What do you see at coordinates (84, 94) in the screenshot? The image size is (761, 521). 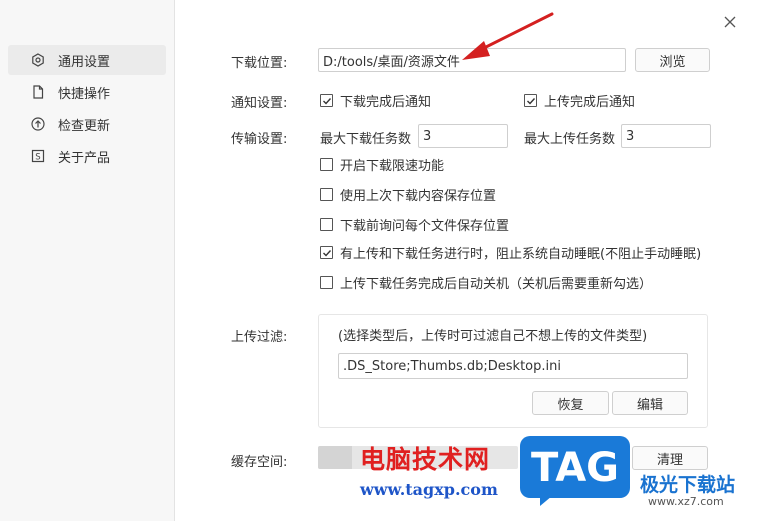 I see `sidebar-item-label: 快捷操作` at bounding box center [84, 94].